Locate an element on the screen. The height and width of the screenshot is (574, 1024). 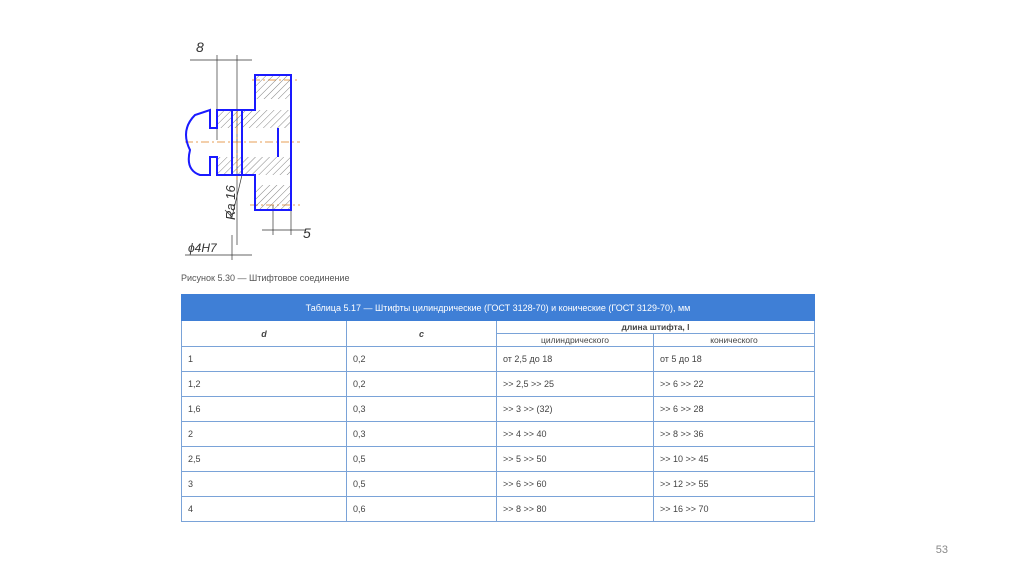
table-cell: 1,6 is located at coordinates (264, 409).